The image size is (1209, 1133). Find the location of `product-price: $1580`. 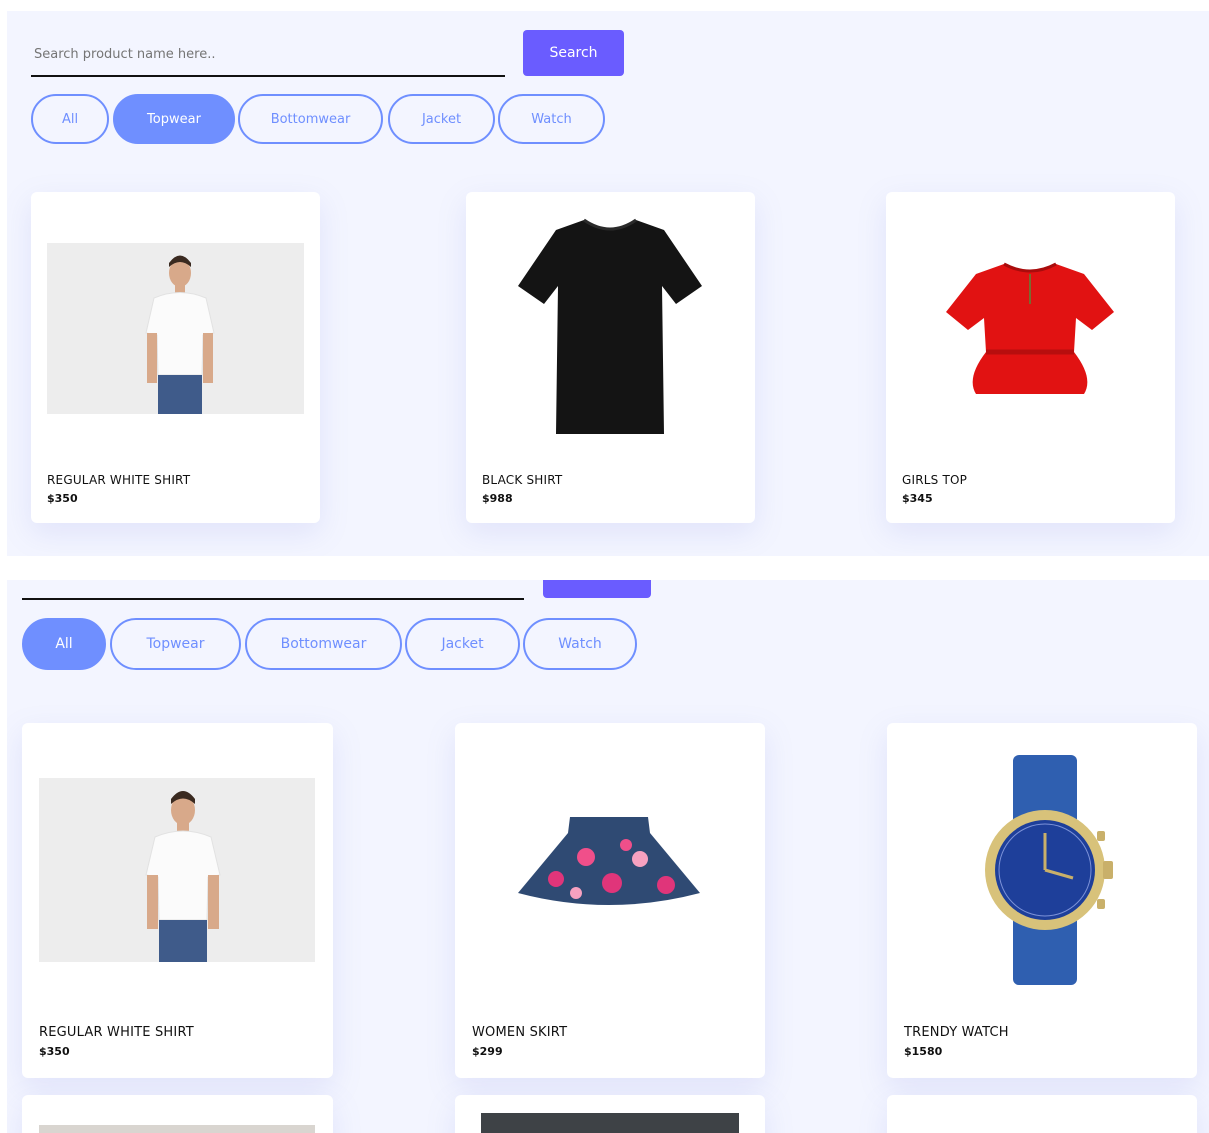

product-price: $1580 is located at coordinates (923, 1051).